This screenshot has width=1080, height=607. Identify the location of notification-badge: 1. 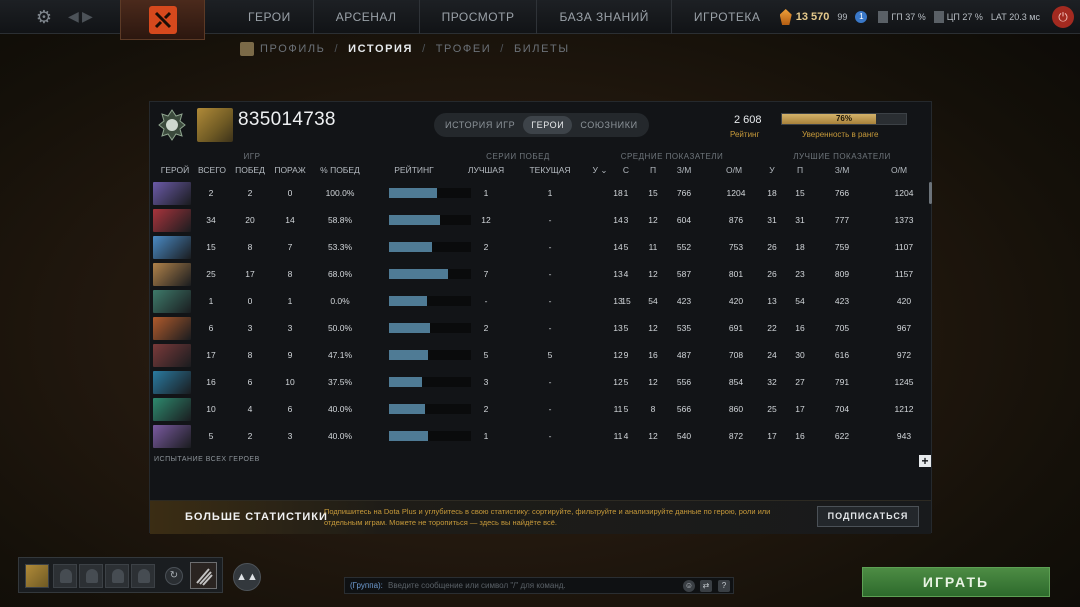
(861, 17).